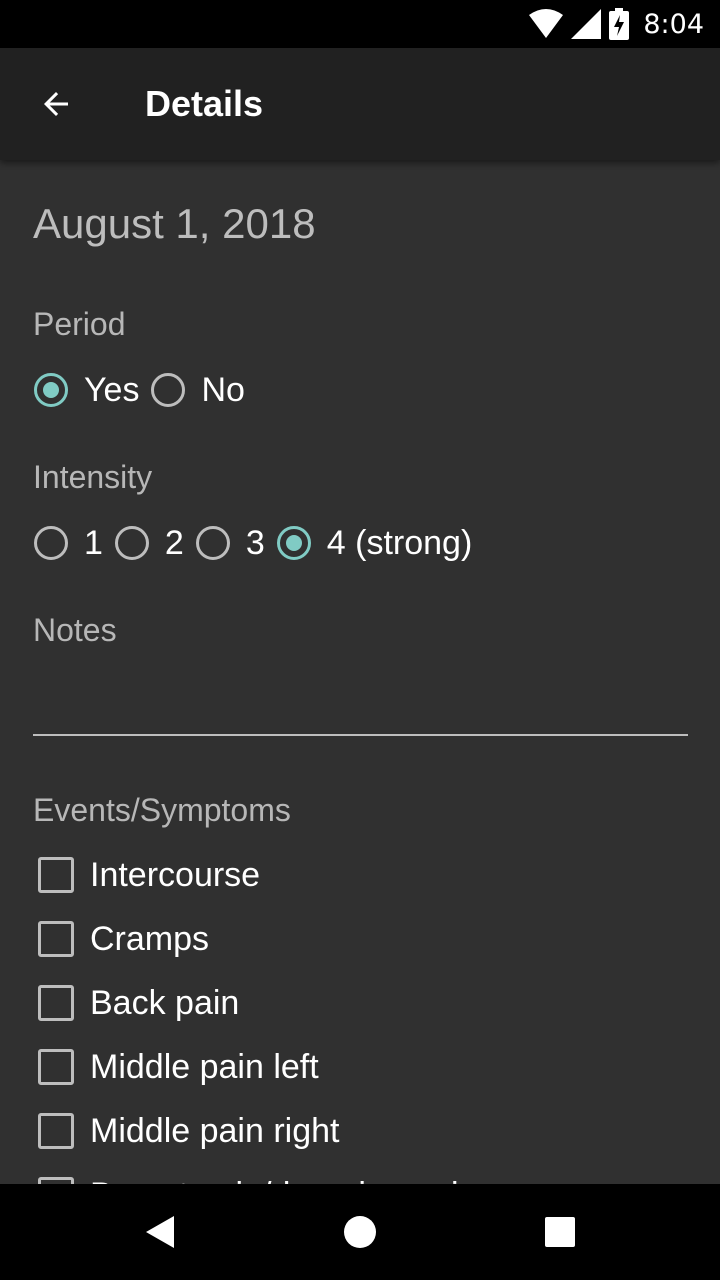 Image resolution: width=720 pixels, height=1280 pixels. I want to click on checkbox-label: Back pain, so click(165, 1002).